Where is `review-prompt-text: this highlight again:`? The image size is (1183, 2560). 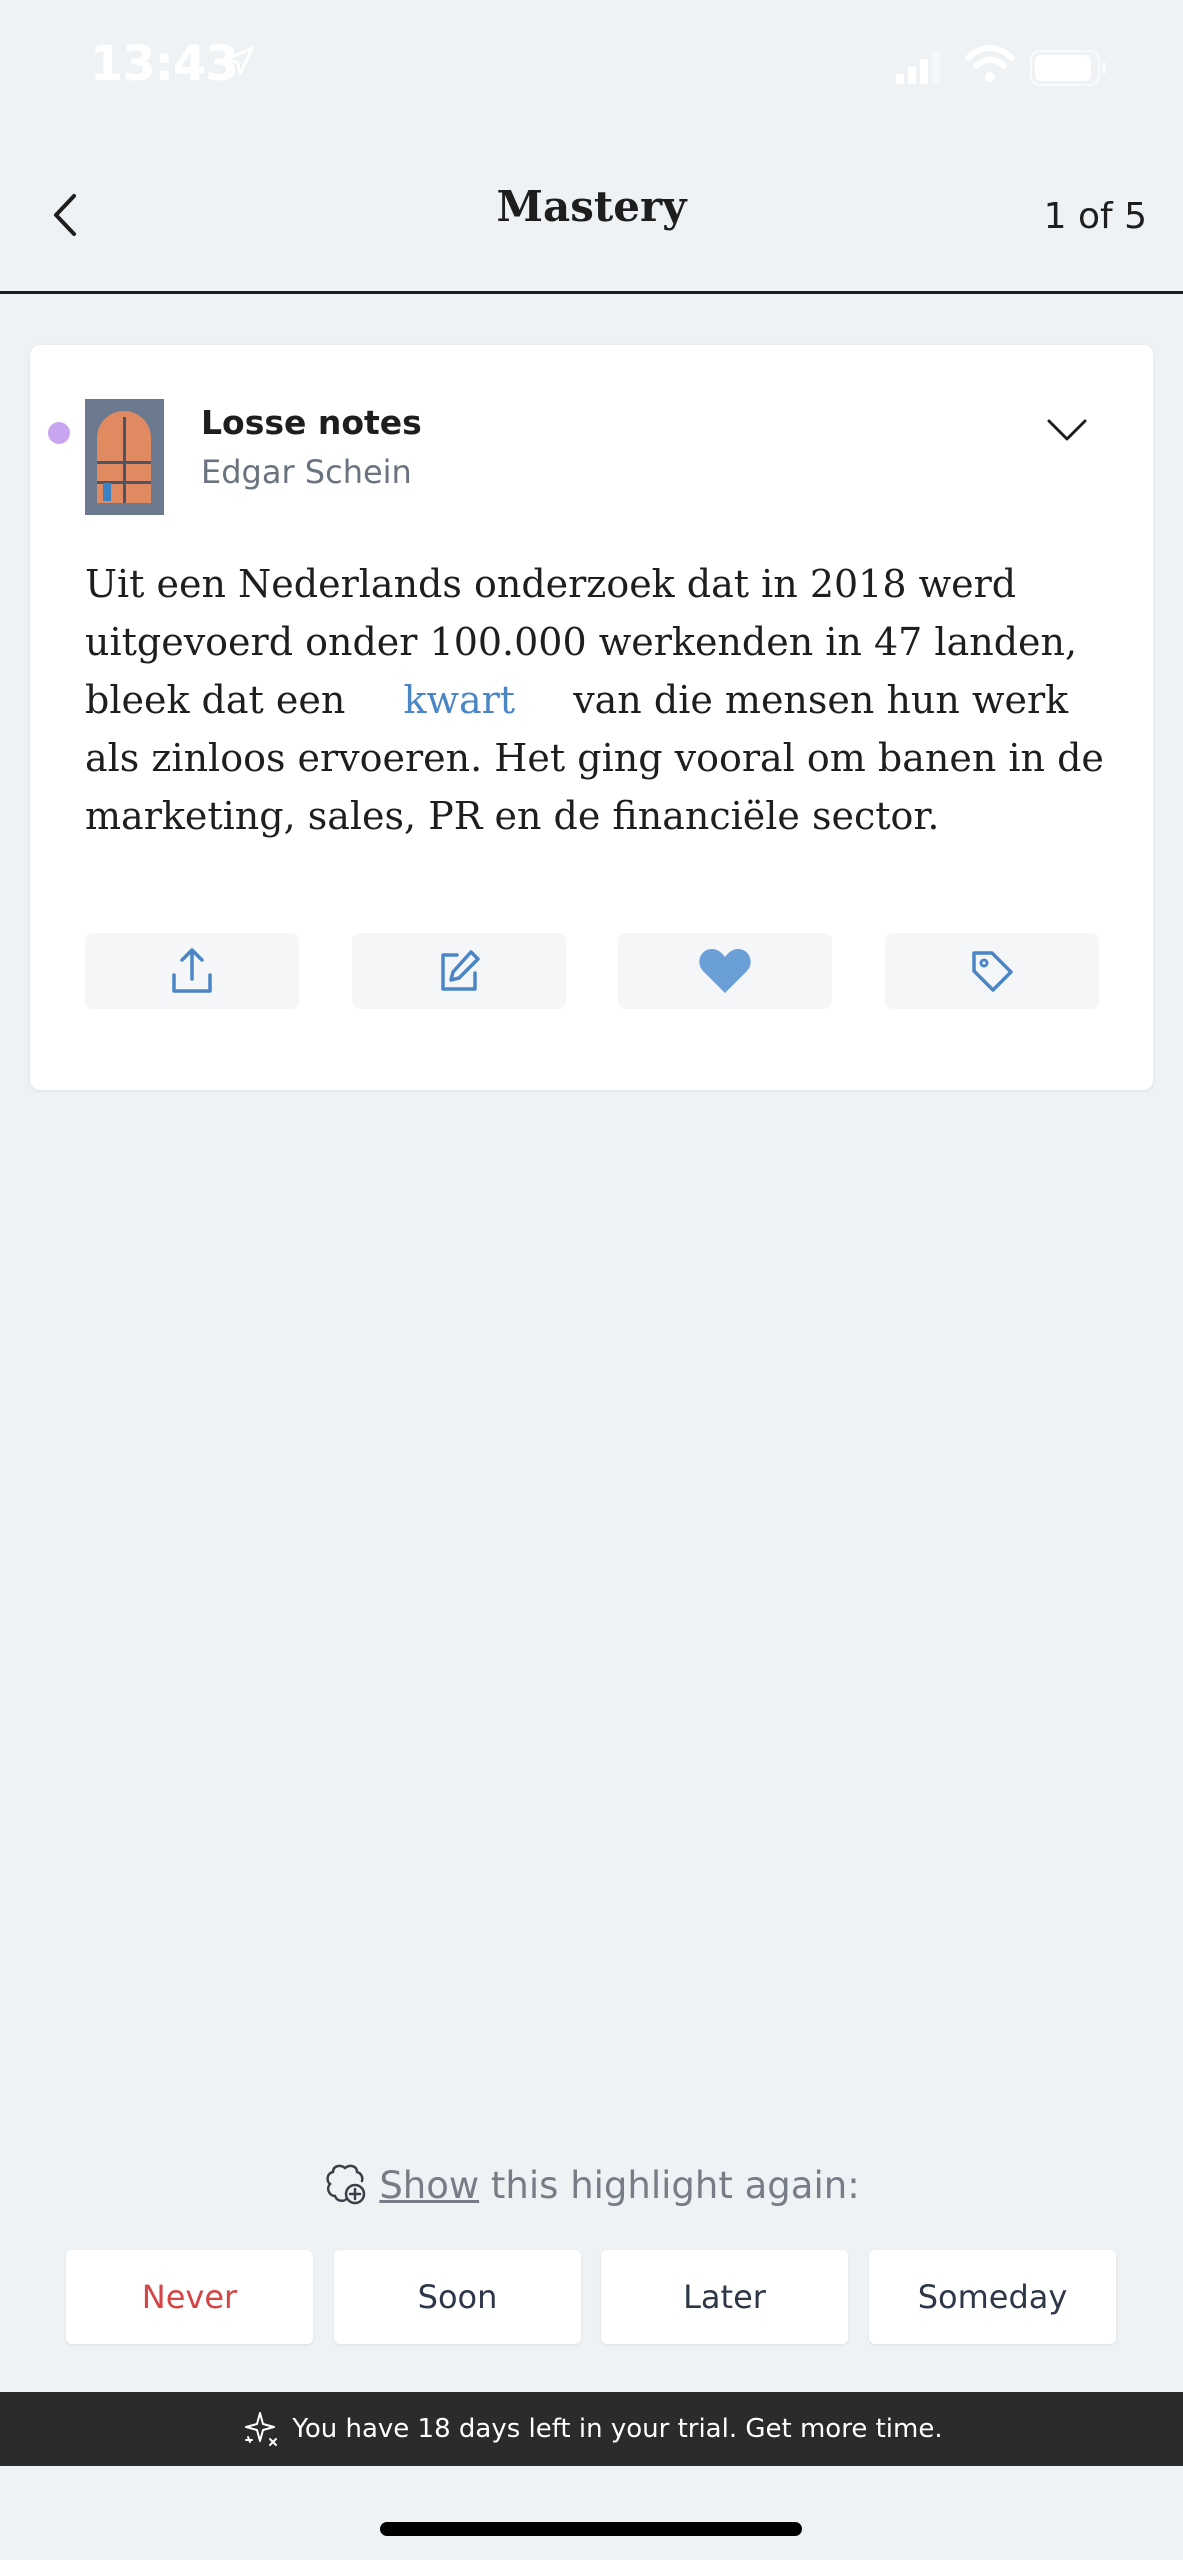 review-prompt-text: this highlight again: is located at coordinates (675, 2185).